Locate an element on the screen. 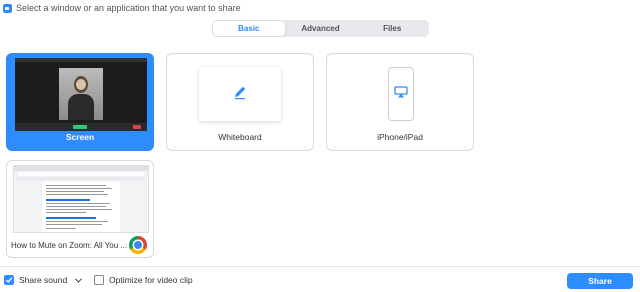 The image size is (640, 292). share-sound-option: Share sound is located at coordinates (43, 280).